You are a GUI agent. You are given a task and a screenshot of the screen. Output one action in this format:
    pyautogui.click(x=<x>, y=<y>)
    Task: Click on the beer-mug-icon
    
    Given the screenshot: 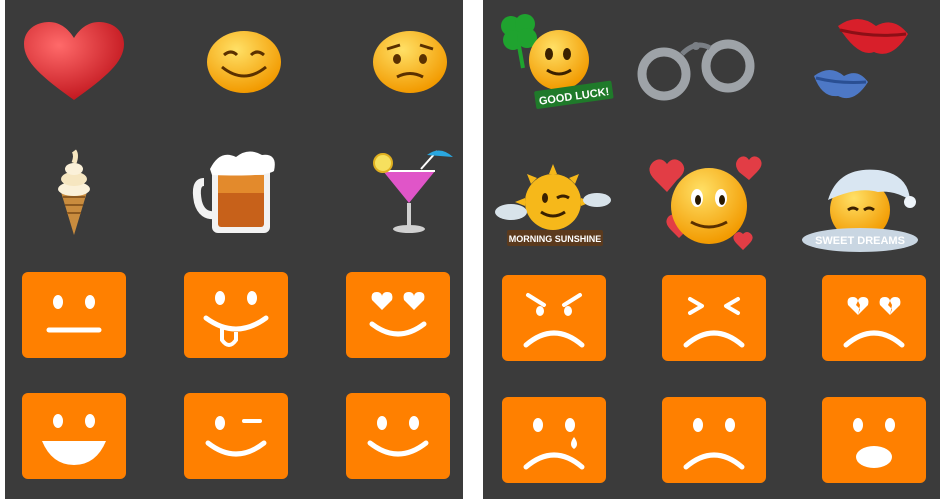 What is the action you would take?
    pyautogui.click(x=244, y=192)
    